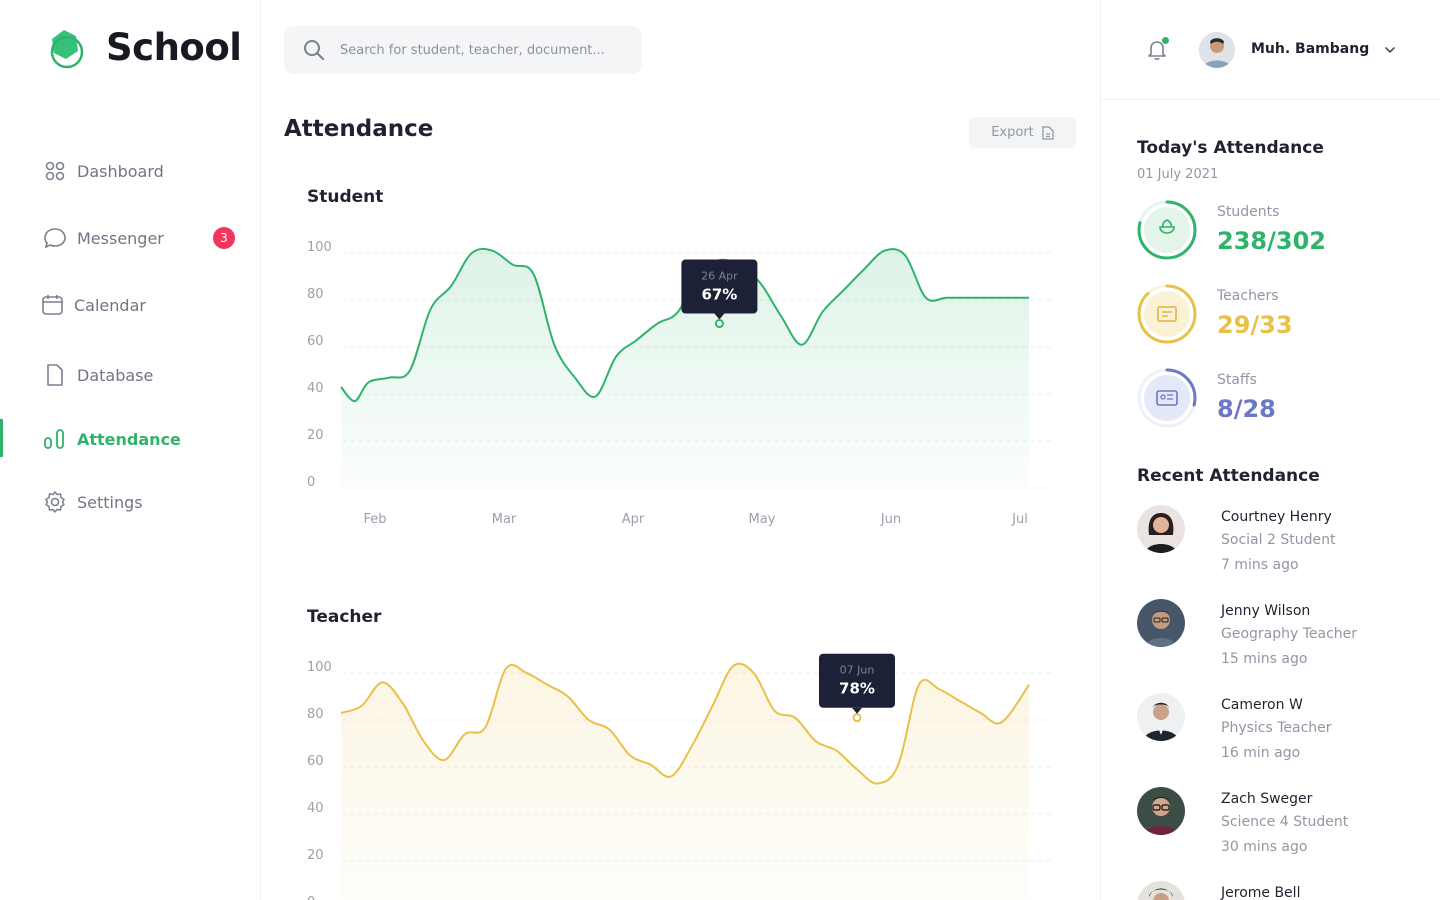  I want to click on sidebar-item-label: Settings, so click(110, 502).